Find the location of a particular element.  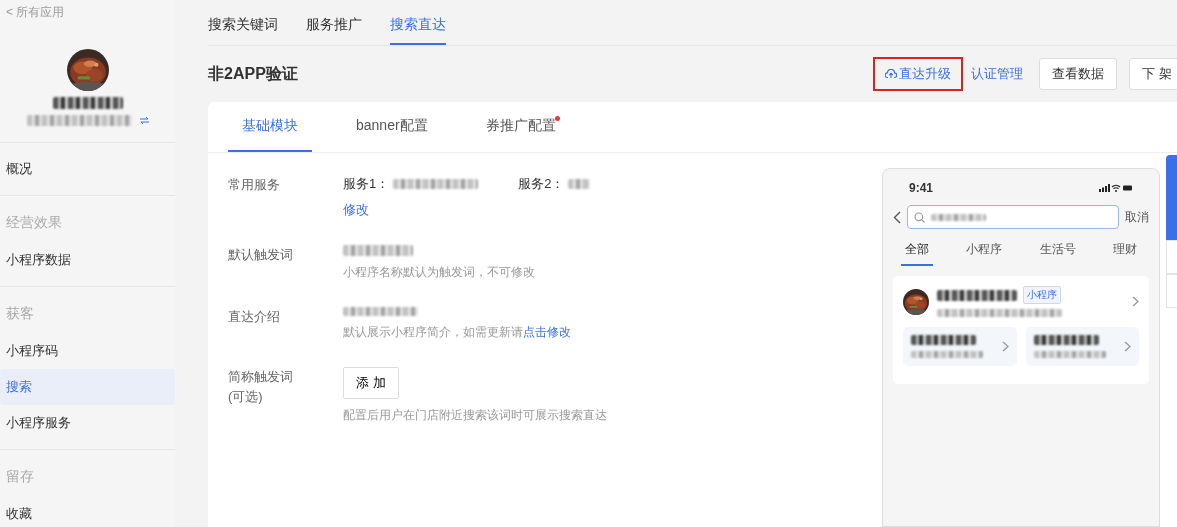

service-label: 服务1： is located at coordinates (366, 184).